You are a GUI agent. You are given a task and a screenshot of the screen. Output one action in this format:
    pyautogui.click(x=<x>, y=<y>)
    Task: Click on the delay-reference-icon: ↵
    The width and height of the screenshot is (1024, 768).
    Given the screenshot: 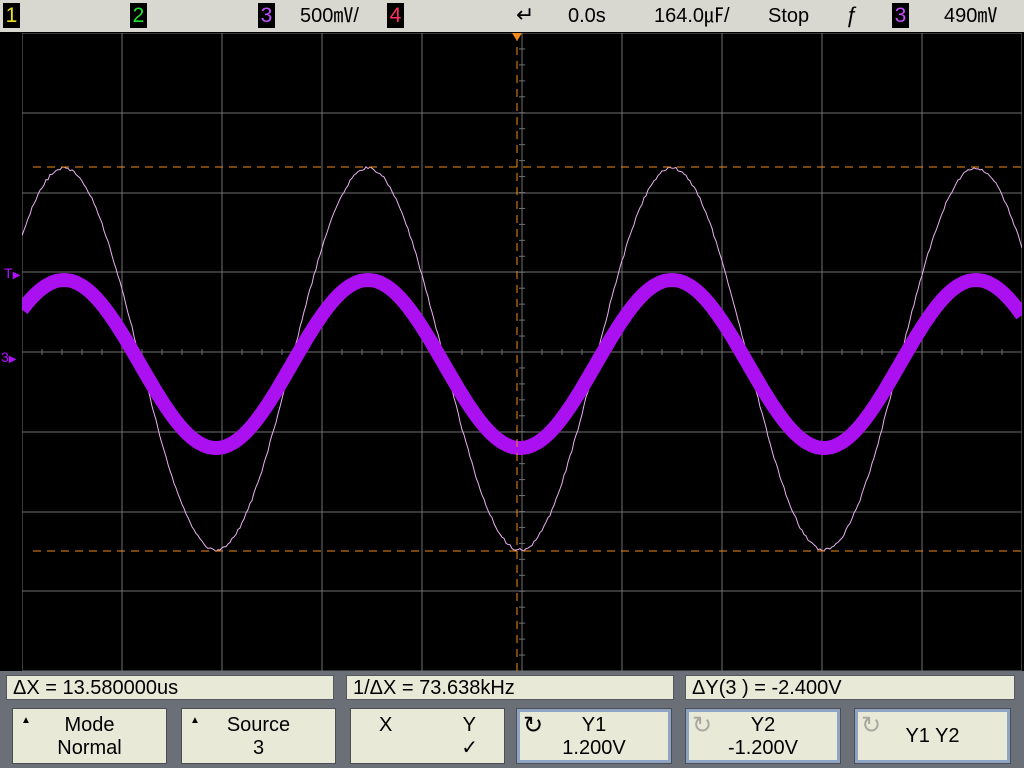 What is the action you would take?
    pyautogui.click(x=525, y=15)
    